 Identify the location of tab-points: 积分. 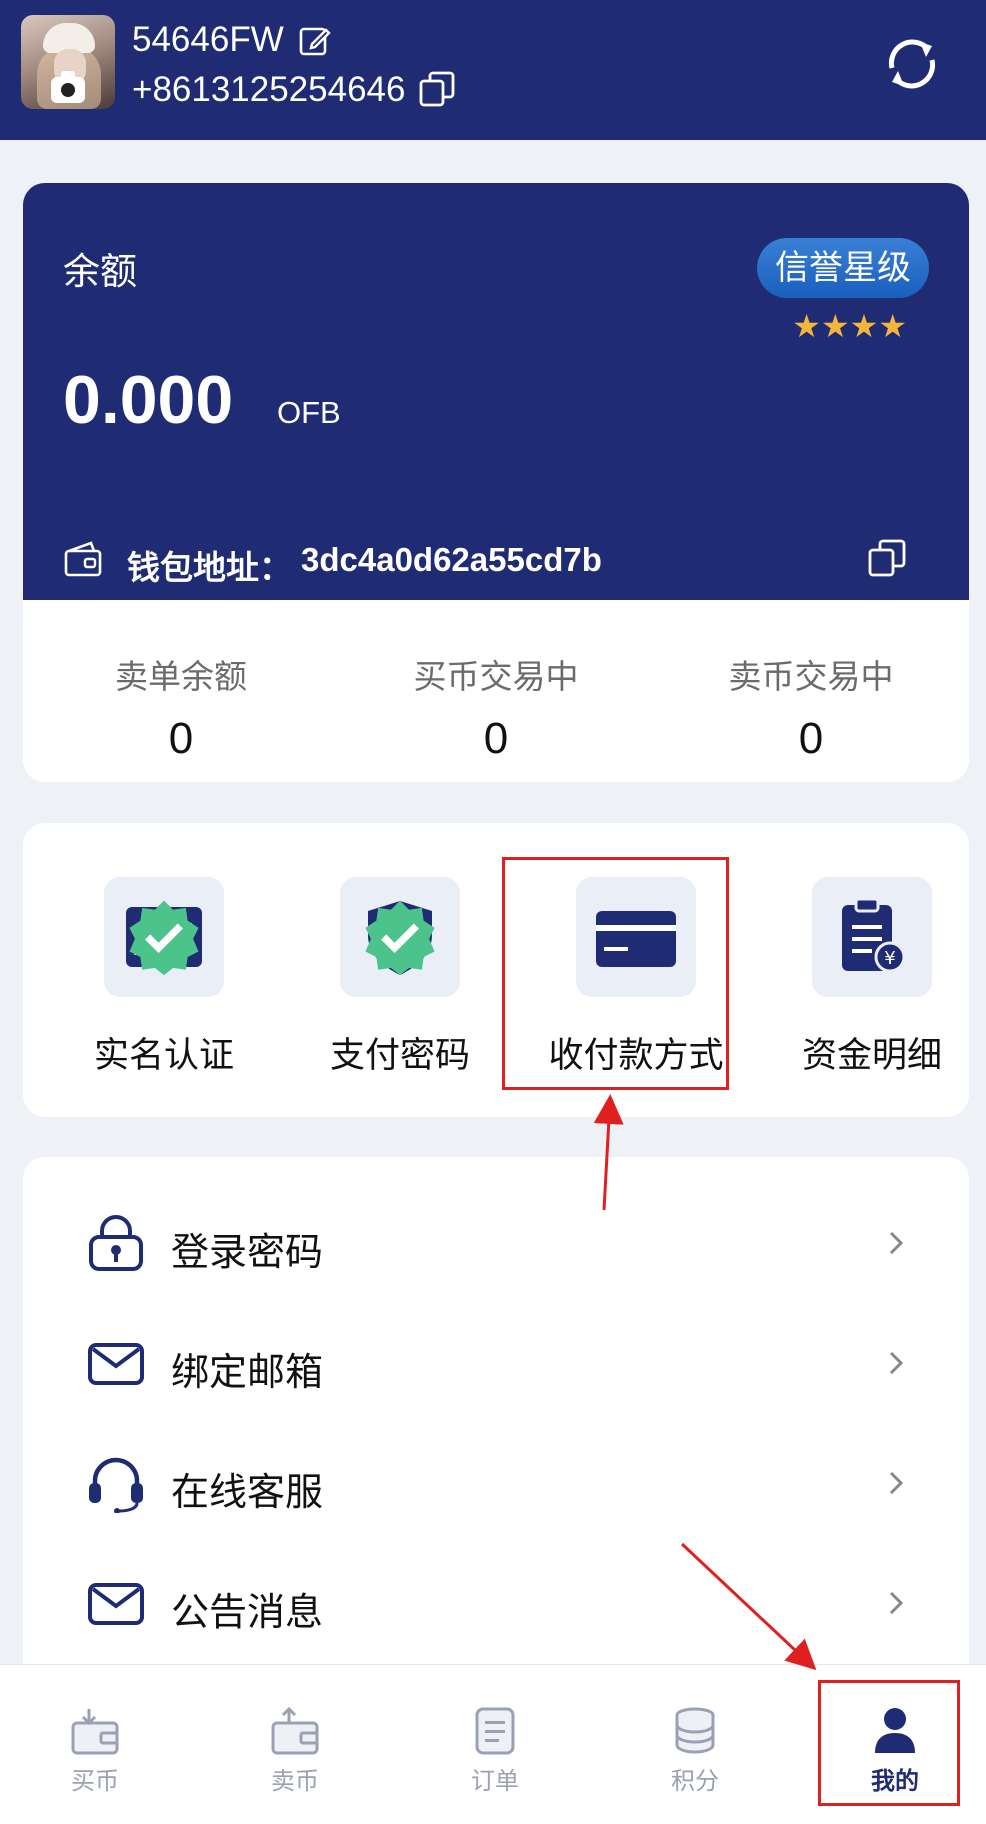
(695, 1750).